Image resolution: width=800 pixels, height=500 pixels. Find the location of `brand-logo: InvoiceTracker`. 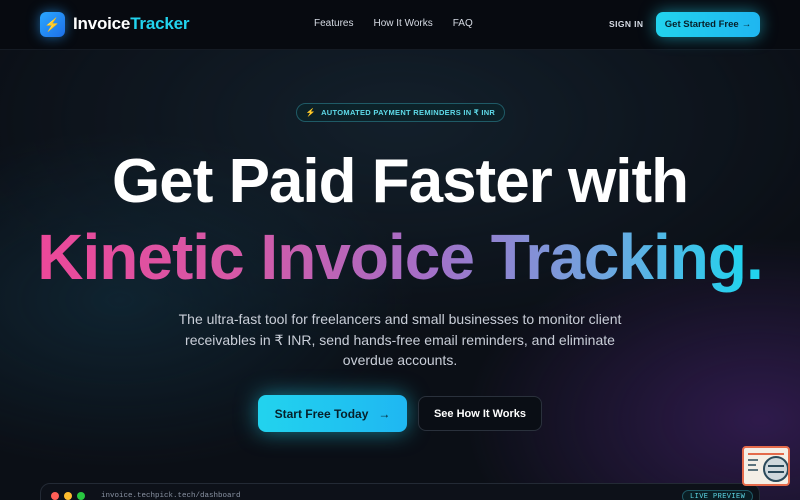

brand-logo: InvoiceTracker is located at coordinates (131, 24).